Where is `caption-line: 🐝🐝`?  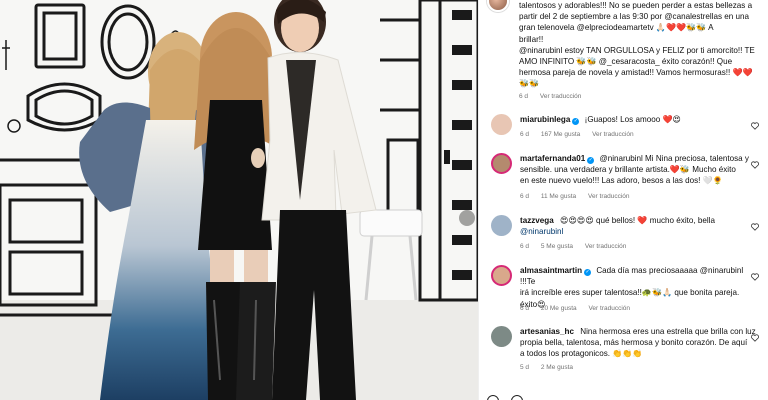
caption-line: 🐝🐝 is located at coordinates (529, 84).